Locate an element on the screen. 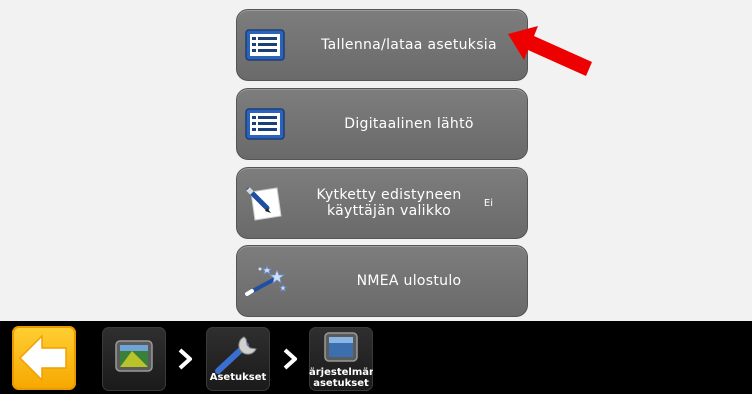 Image resolution: width=752 pixels, height=394 pixels. back-button is located at coordinates (44, 358).